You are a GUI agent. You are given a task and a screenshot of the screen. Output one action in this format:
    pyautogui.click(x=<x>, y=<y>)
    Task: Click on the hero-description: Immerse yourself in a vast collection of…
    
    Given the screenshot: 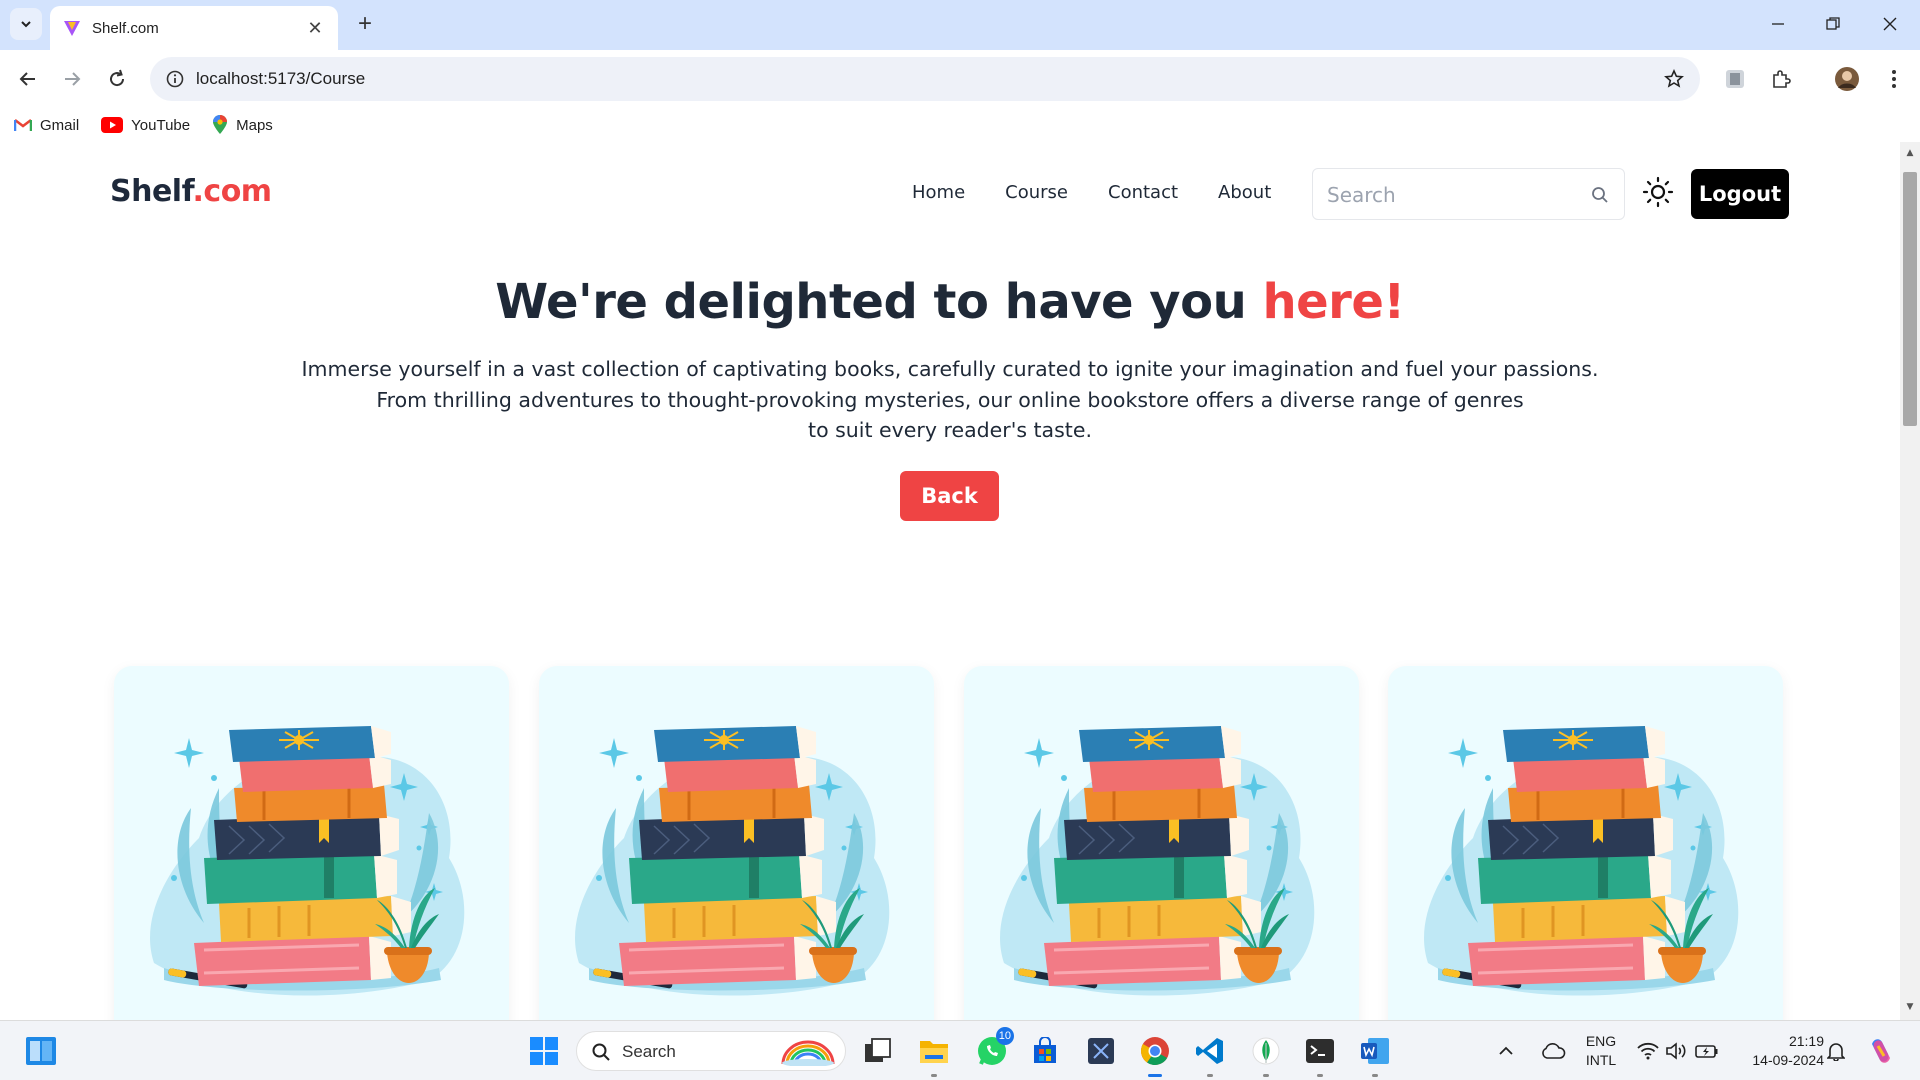 What is the action you would take?
    pyautogui.click(x=950, y=400)
    